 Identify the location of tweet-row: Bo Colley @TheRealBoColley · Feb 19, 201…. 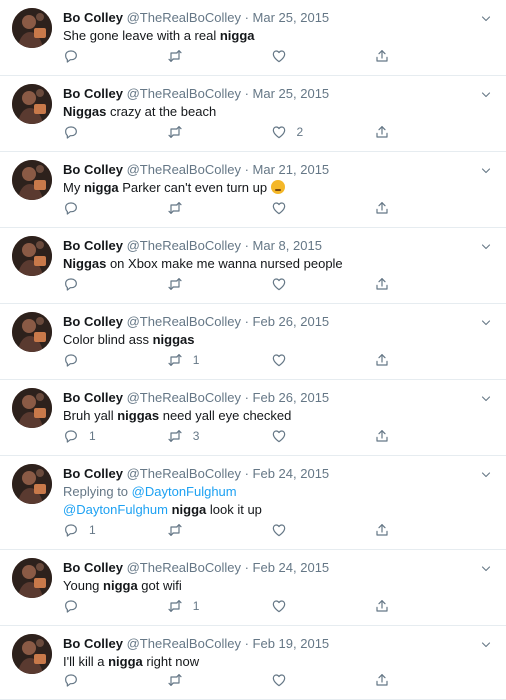
(253, 663).